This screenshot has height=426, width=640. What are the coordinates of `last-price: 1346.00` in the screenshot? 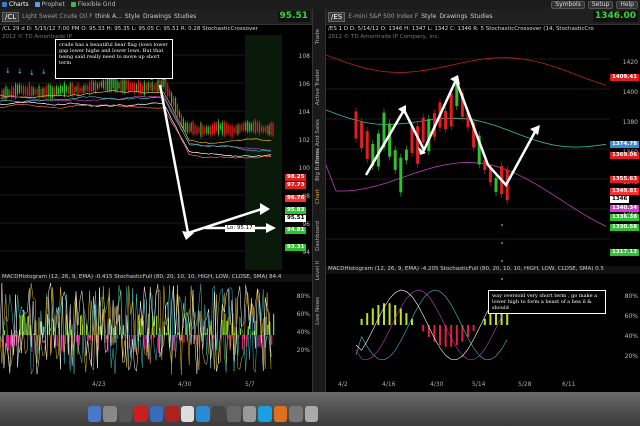 It's located at (615, 16).